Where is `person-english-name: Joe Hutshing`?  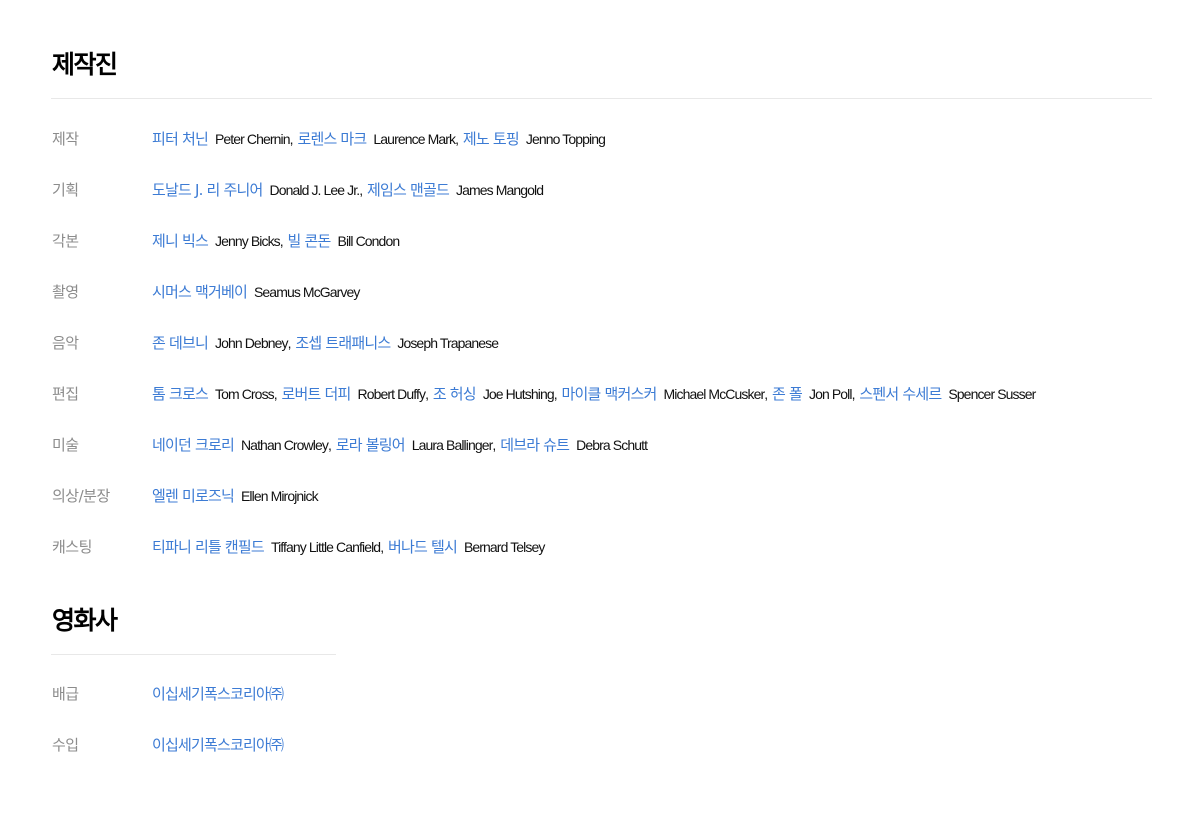
person-english-name: Joe Hutshing is located at coordinates (518, 394).